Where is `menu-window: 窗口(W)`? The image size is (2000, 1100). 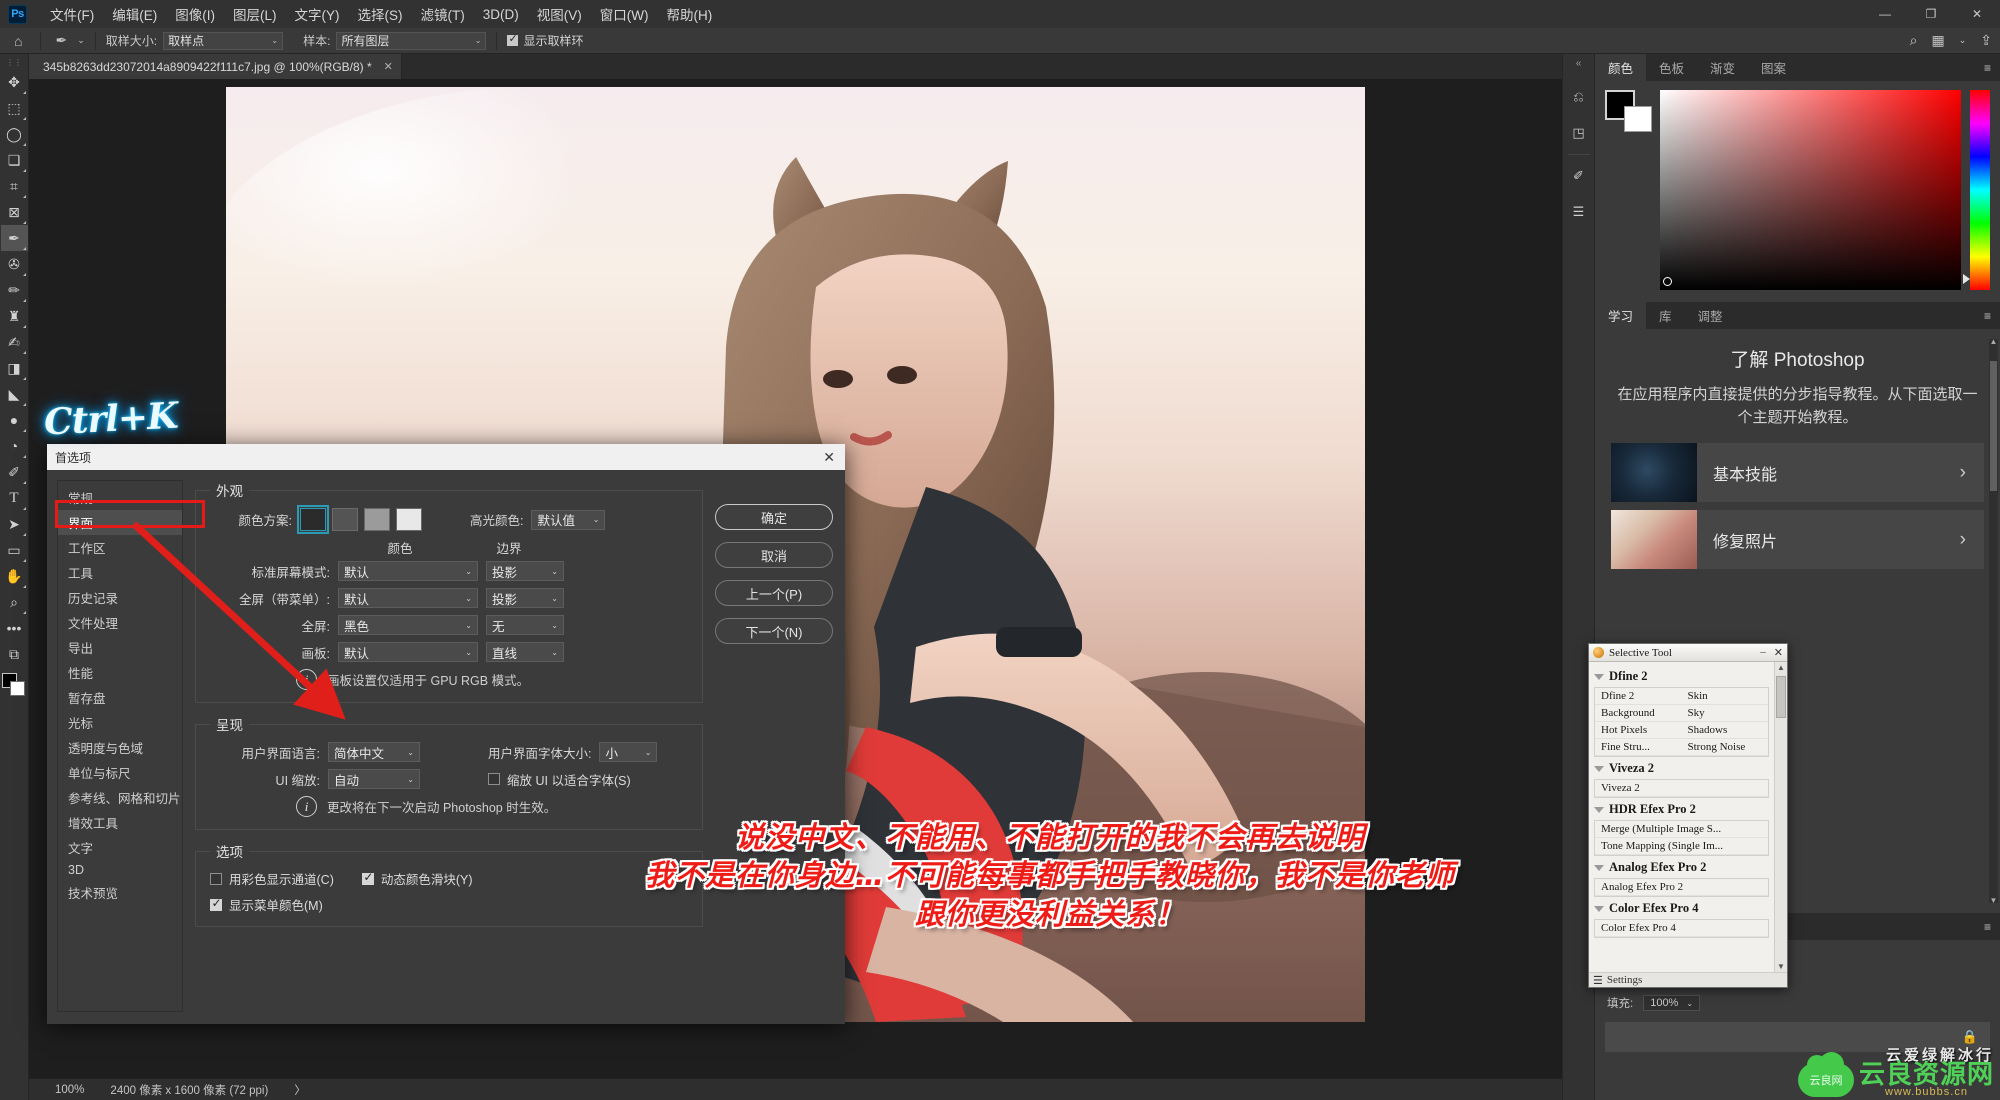
menu-window: 窗口(W) is located at coordinates (624, 14).